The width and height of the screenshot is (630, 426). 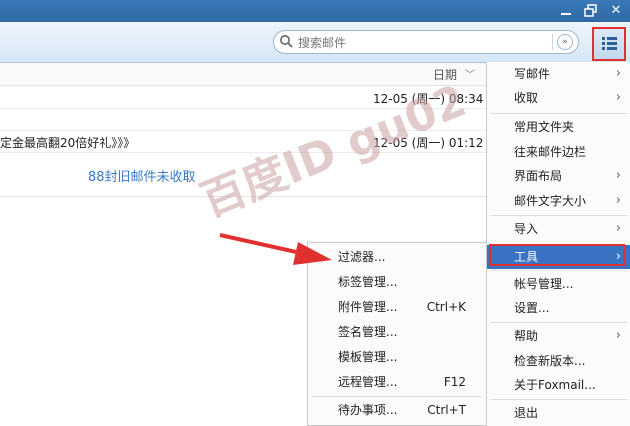 I want to click on menu-item-label: 写邮件, so click(x=532, y=74).